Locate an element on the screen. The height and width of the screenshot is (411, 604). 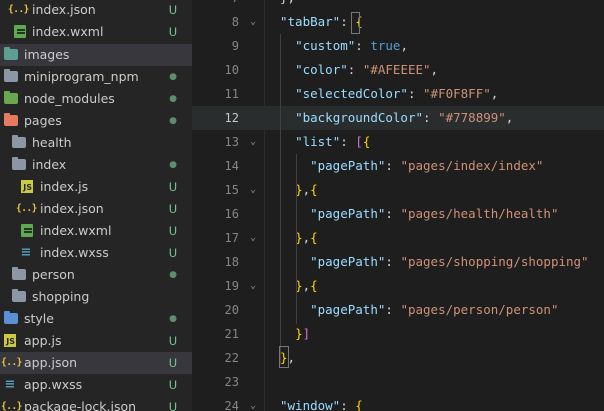
code-line: 11 "selectedColor": "#F0F8FF", is located at coordinates (398, 94).